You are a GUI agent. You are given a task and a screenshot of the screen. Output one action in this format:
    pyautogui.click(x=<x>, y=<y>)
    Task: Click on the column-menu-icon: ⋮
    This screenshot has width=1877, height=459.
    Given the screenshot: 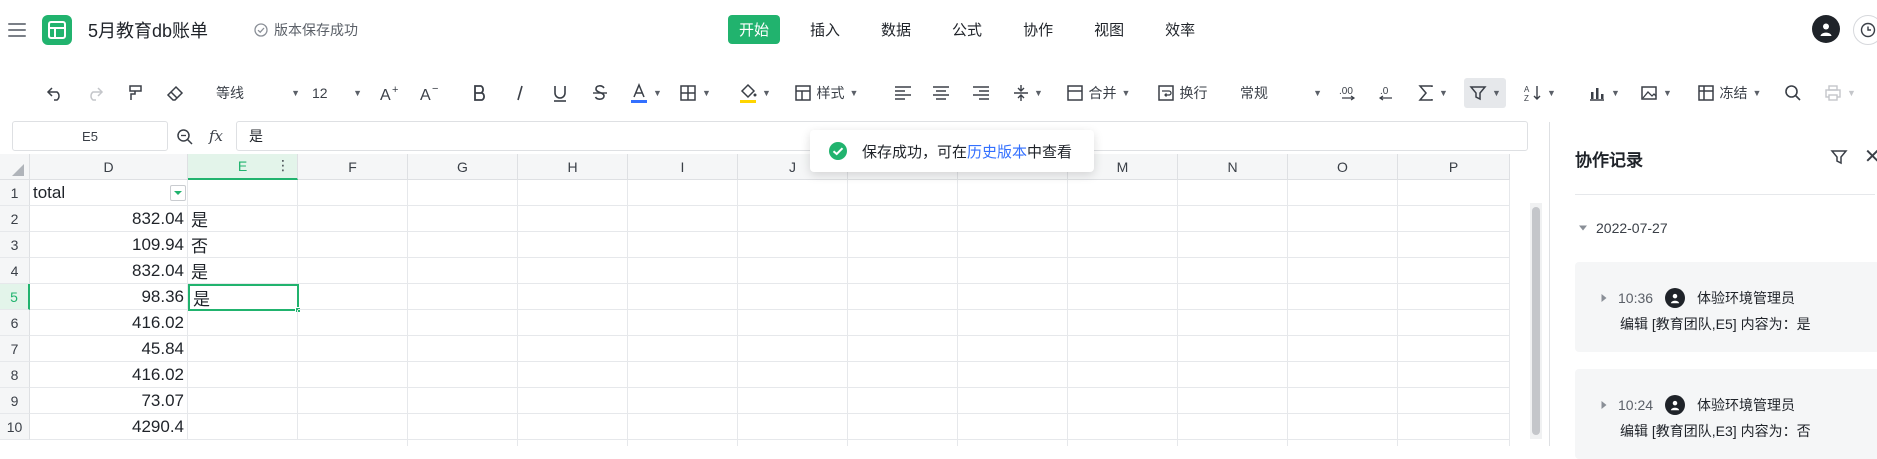 What is the action you would take?
    pyautogui.click(x=283, y=165)
    